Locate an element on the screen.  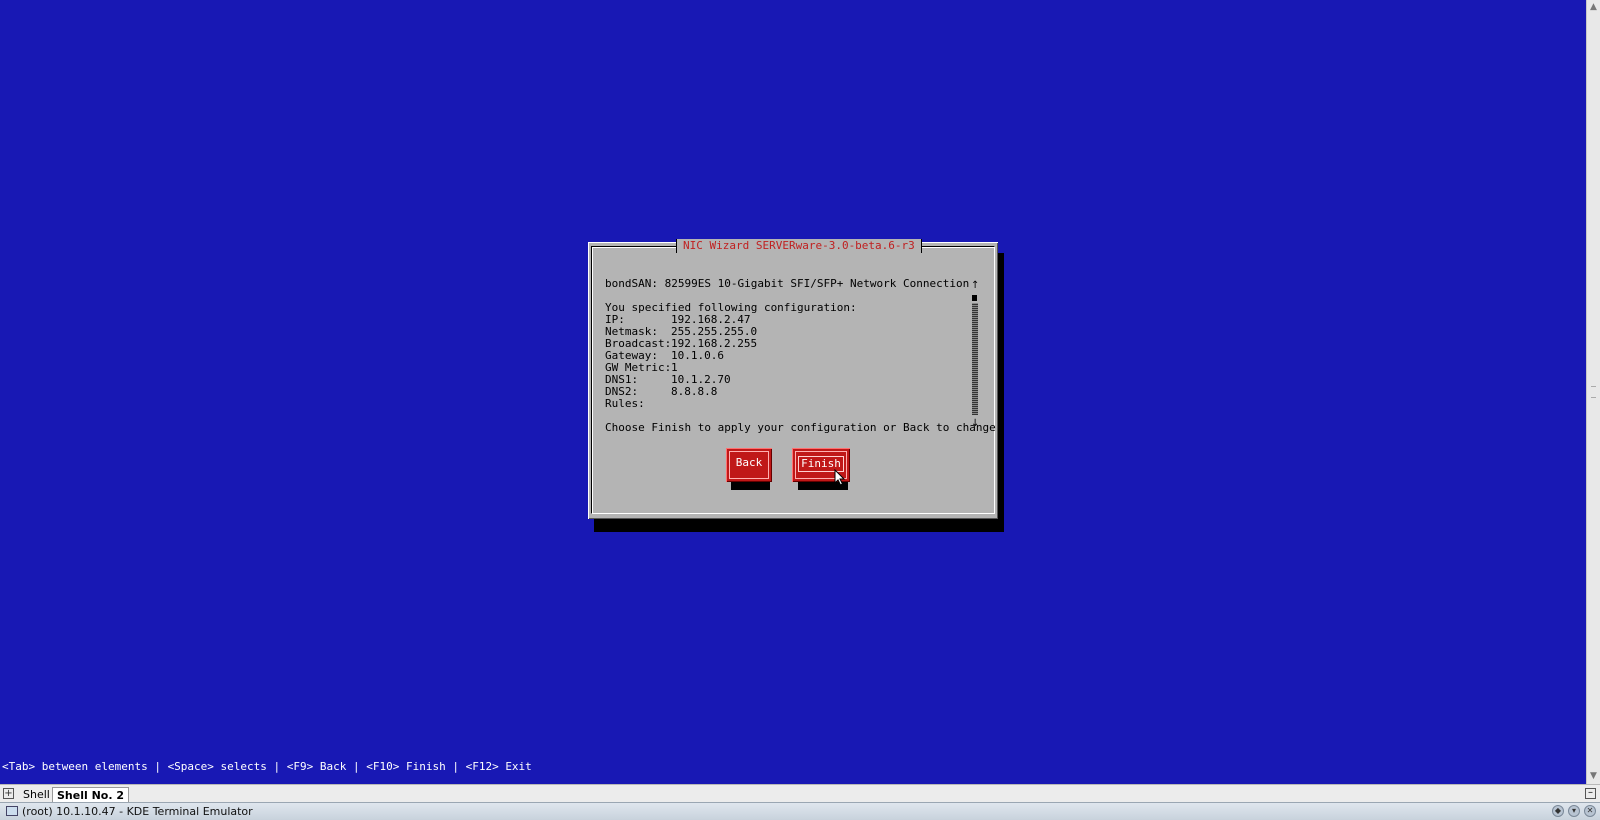
scroll-down-arrow-icon: ↓ is located at coordinates (975, 424).